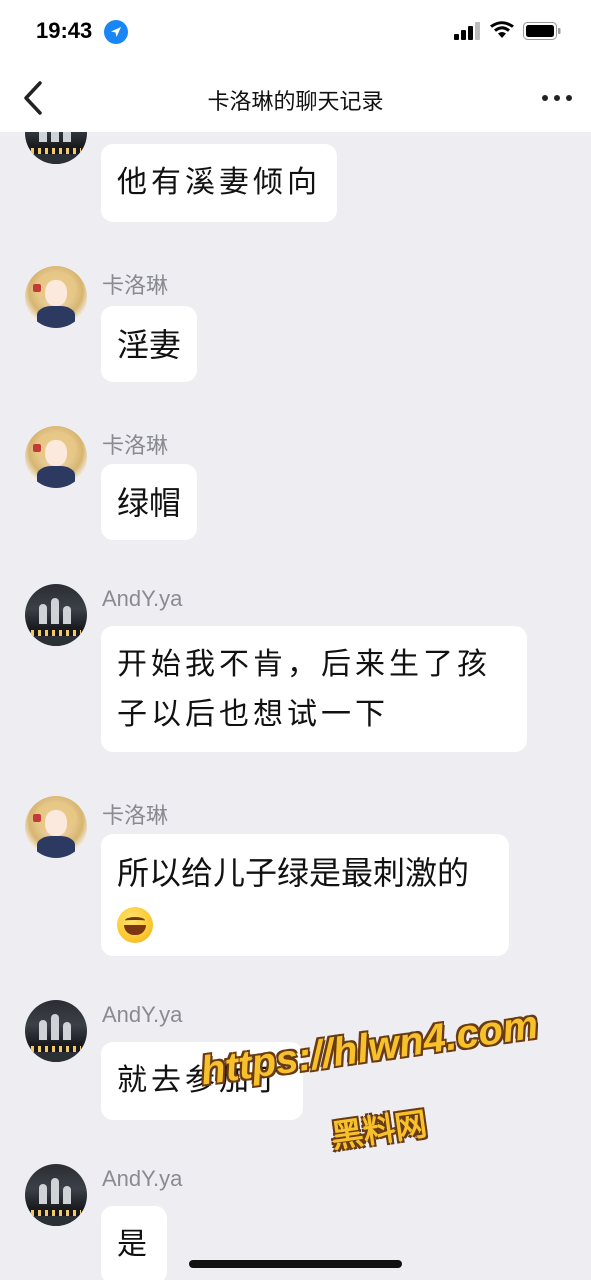  What do you see at coordinates (149, 344) in the screenshot?
I see `message-bubble: 淫妻` at bounding box center [149, 344].